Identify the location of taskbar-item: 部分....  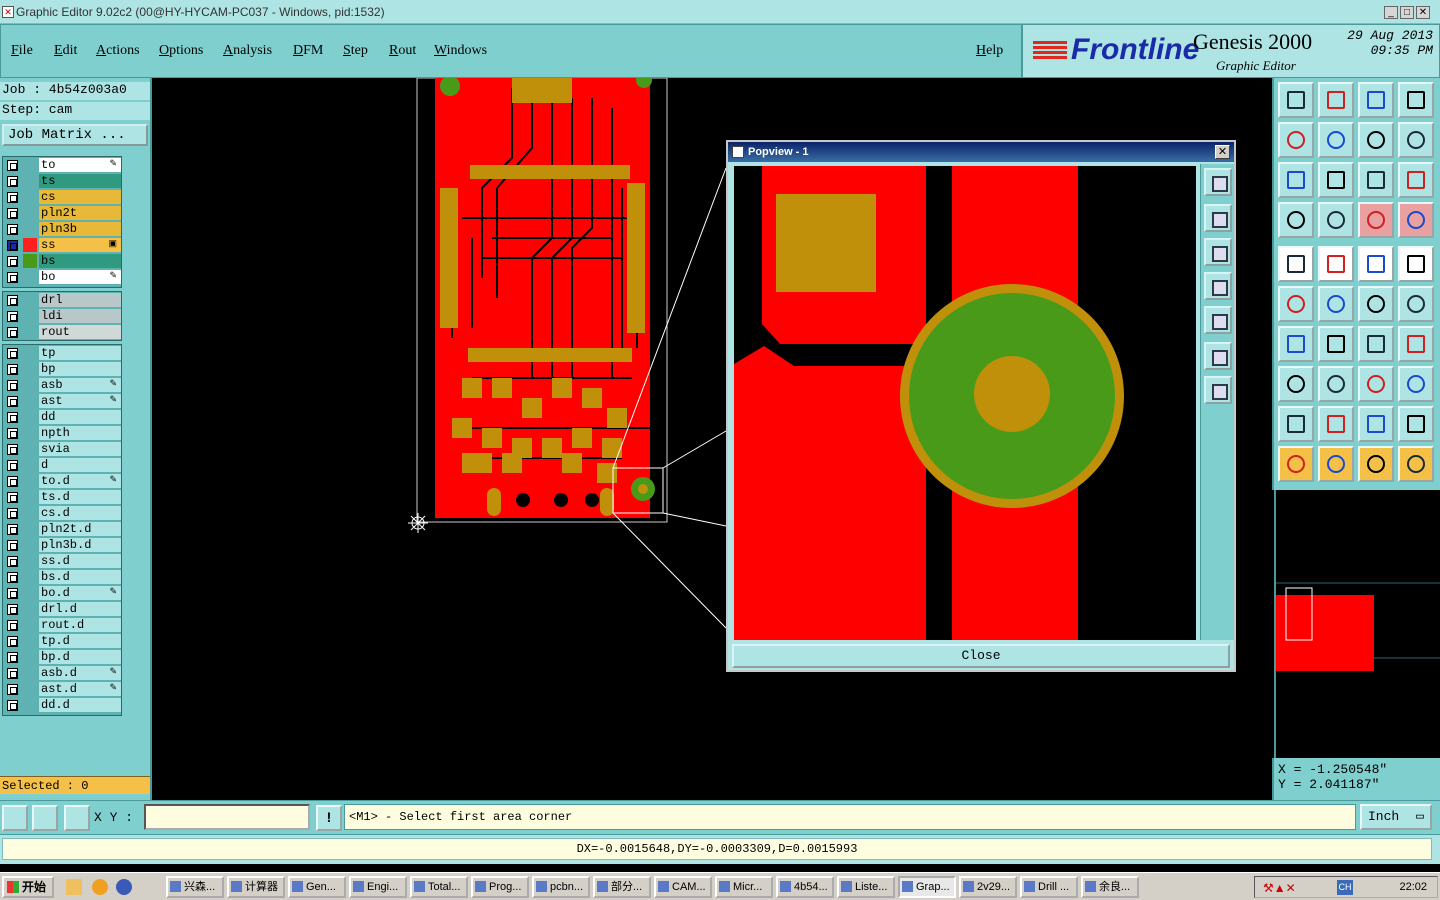
(622, 887).